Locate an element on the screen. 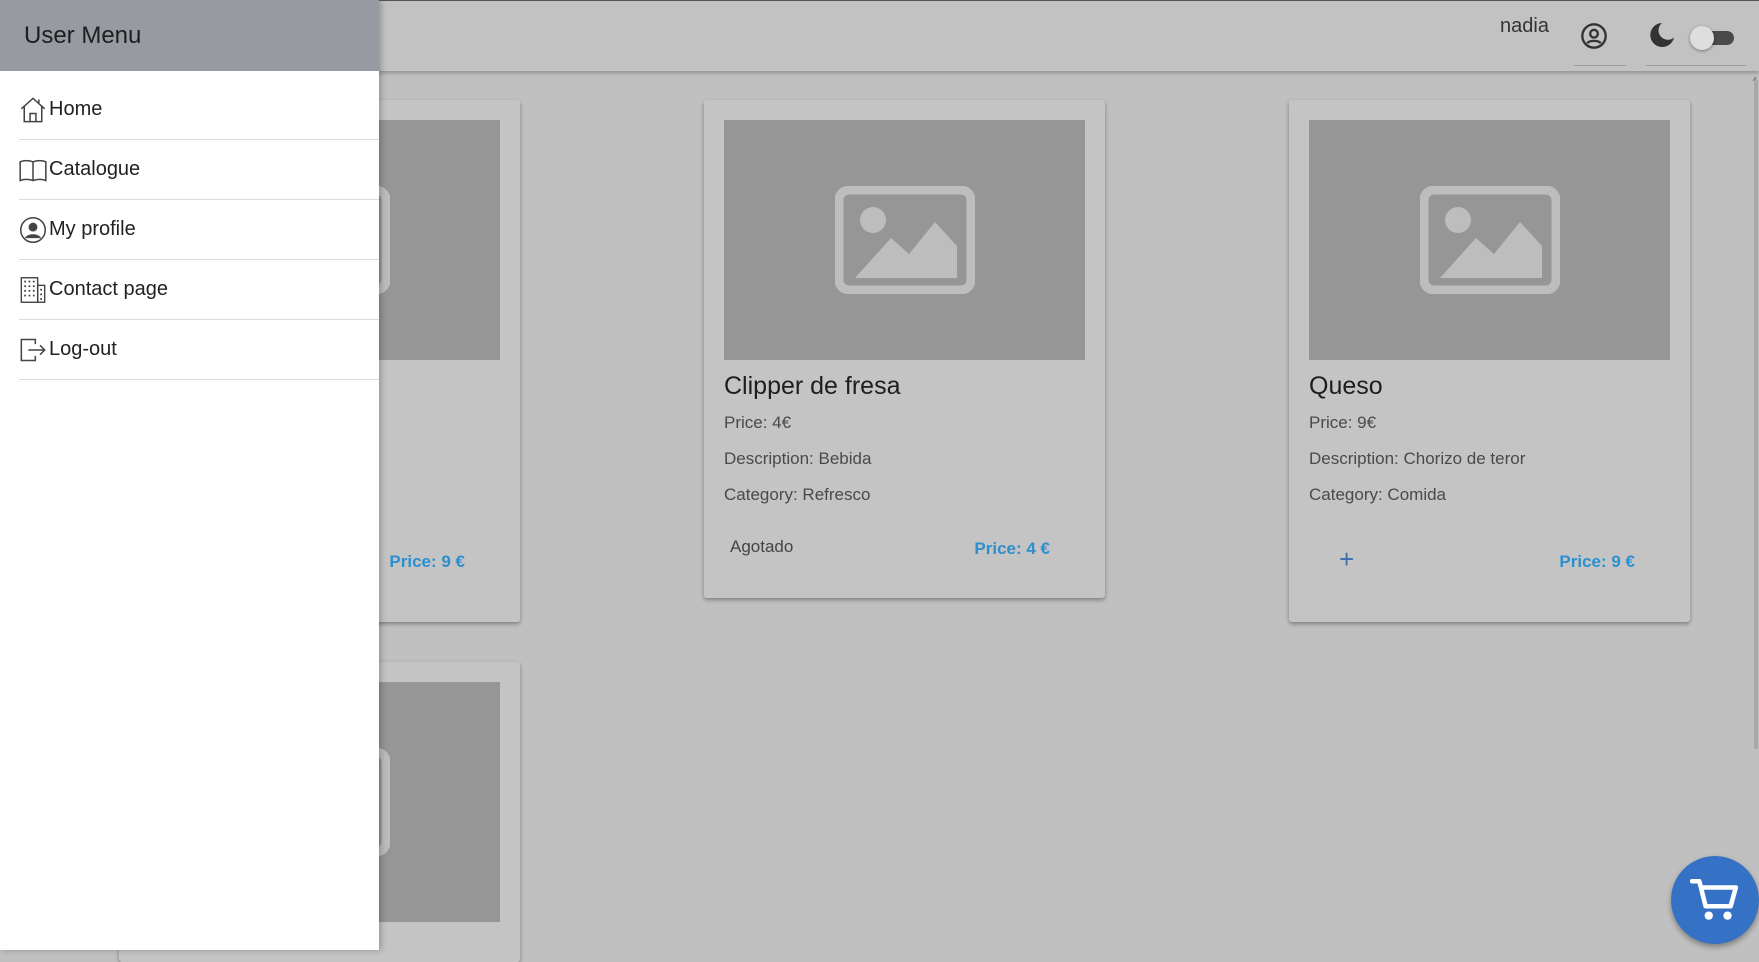 This screenshot has width=1759, height=962. menu-item-home: Home is located at coordinates (199, 110).